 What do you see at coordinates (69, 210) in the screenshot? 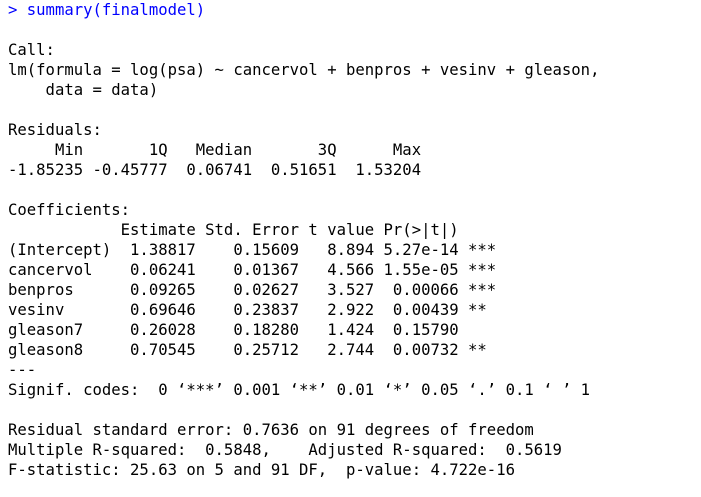
I see `coefficients-heading: Coefficients:` at bounding box center [69, 210].